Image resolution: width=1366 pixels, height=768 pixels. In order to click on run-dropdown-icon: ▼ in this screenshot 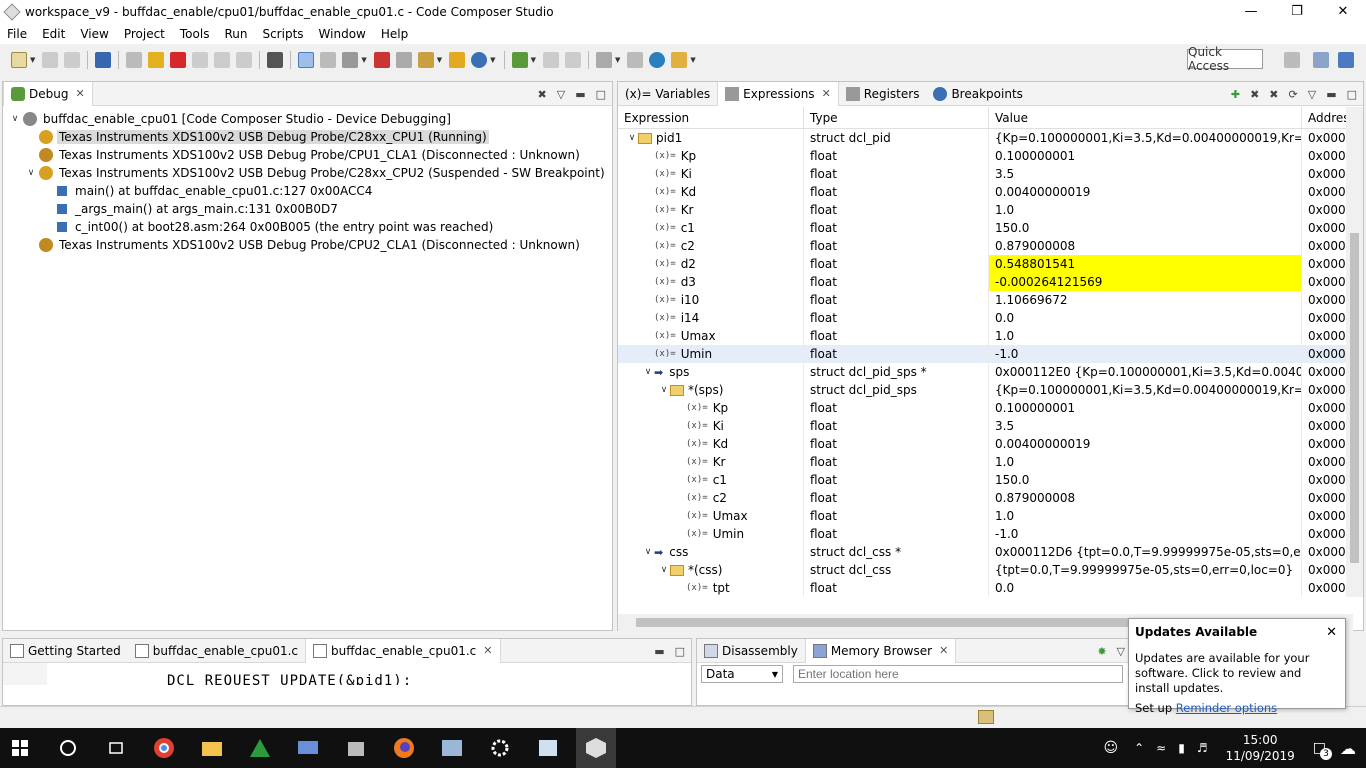, I will do `click(492, 60)`.